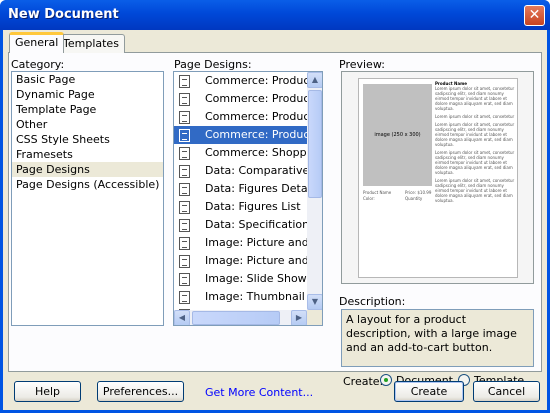  What do you see at coordinates (256, 278) in the screenshot?
I see `page-design-label: Image: Slide Show` at bounding box center [256, 278].